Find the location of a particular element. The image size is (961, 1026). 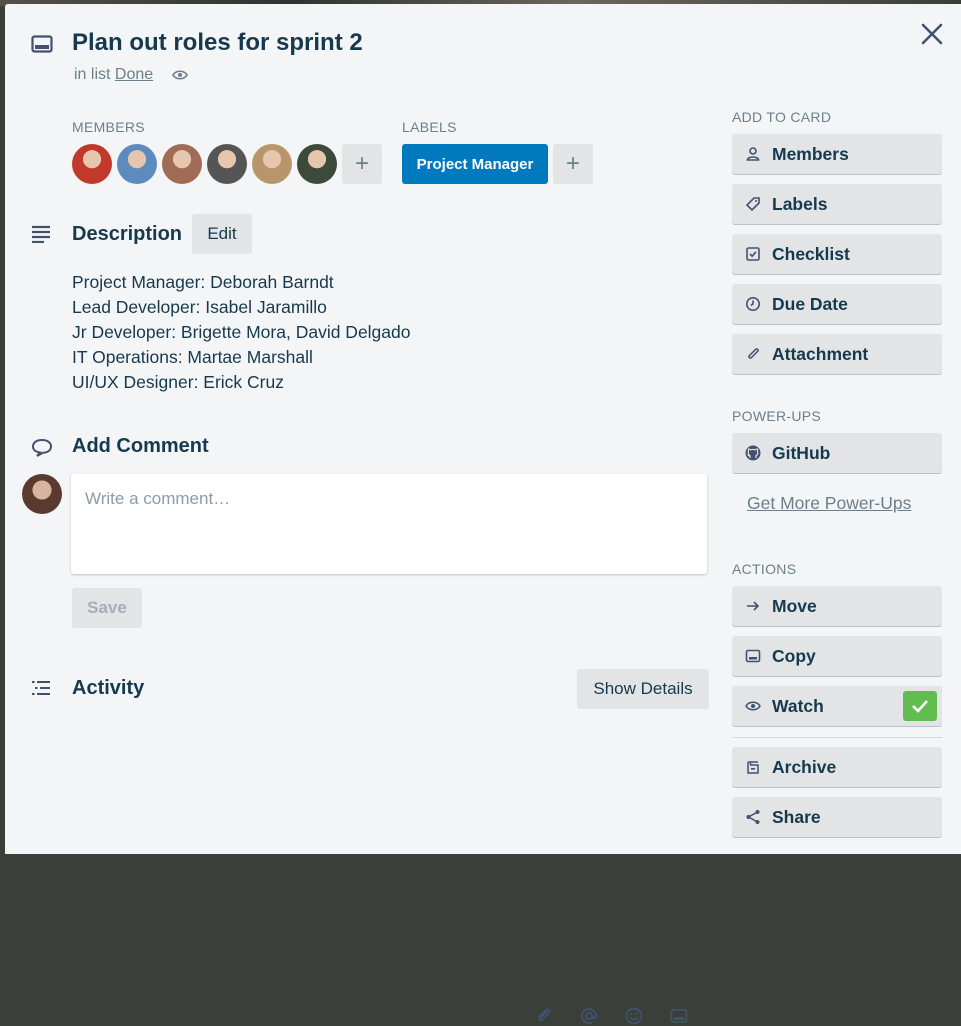

actions-heading: ACTIONS is located at coordinates (764, 569).